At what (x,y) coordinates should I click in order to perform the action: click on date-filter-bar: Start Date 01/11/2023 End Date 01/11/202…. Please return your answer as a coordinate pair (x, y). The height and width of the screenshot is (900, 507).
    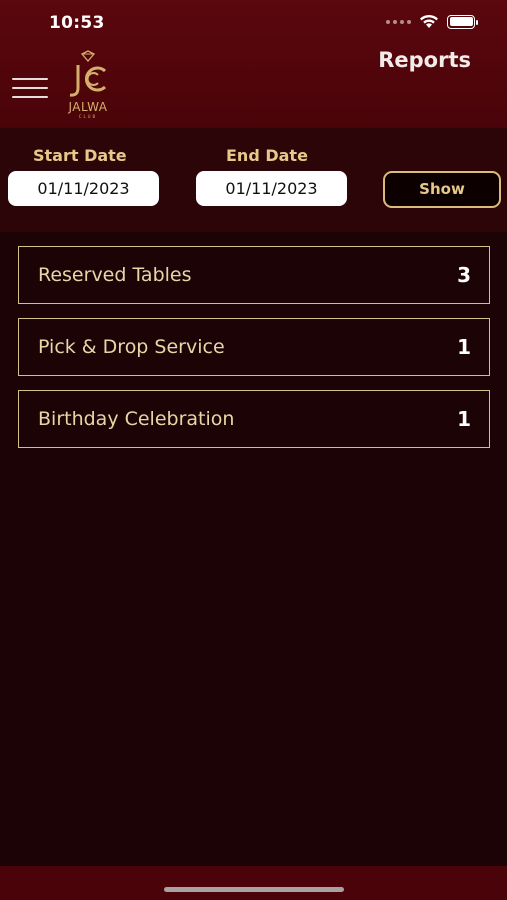
    Looking at the image, I should click on (253, 180).